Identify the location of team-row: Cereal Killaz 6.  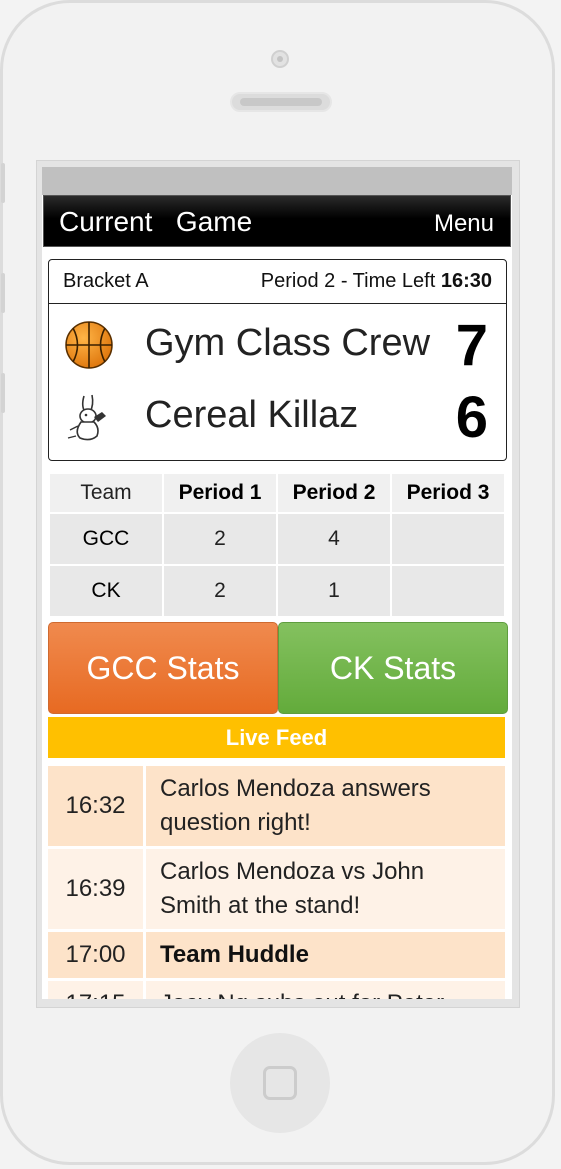
(277, 415).